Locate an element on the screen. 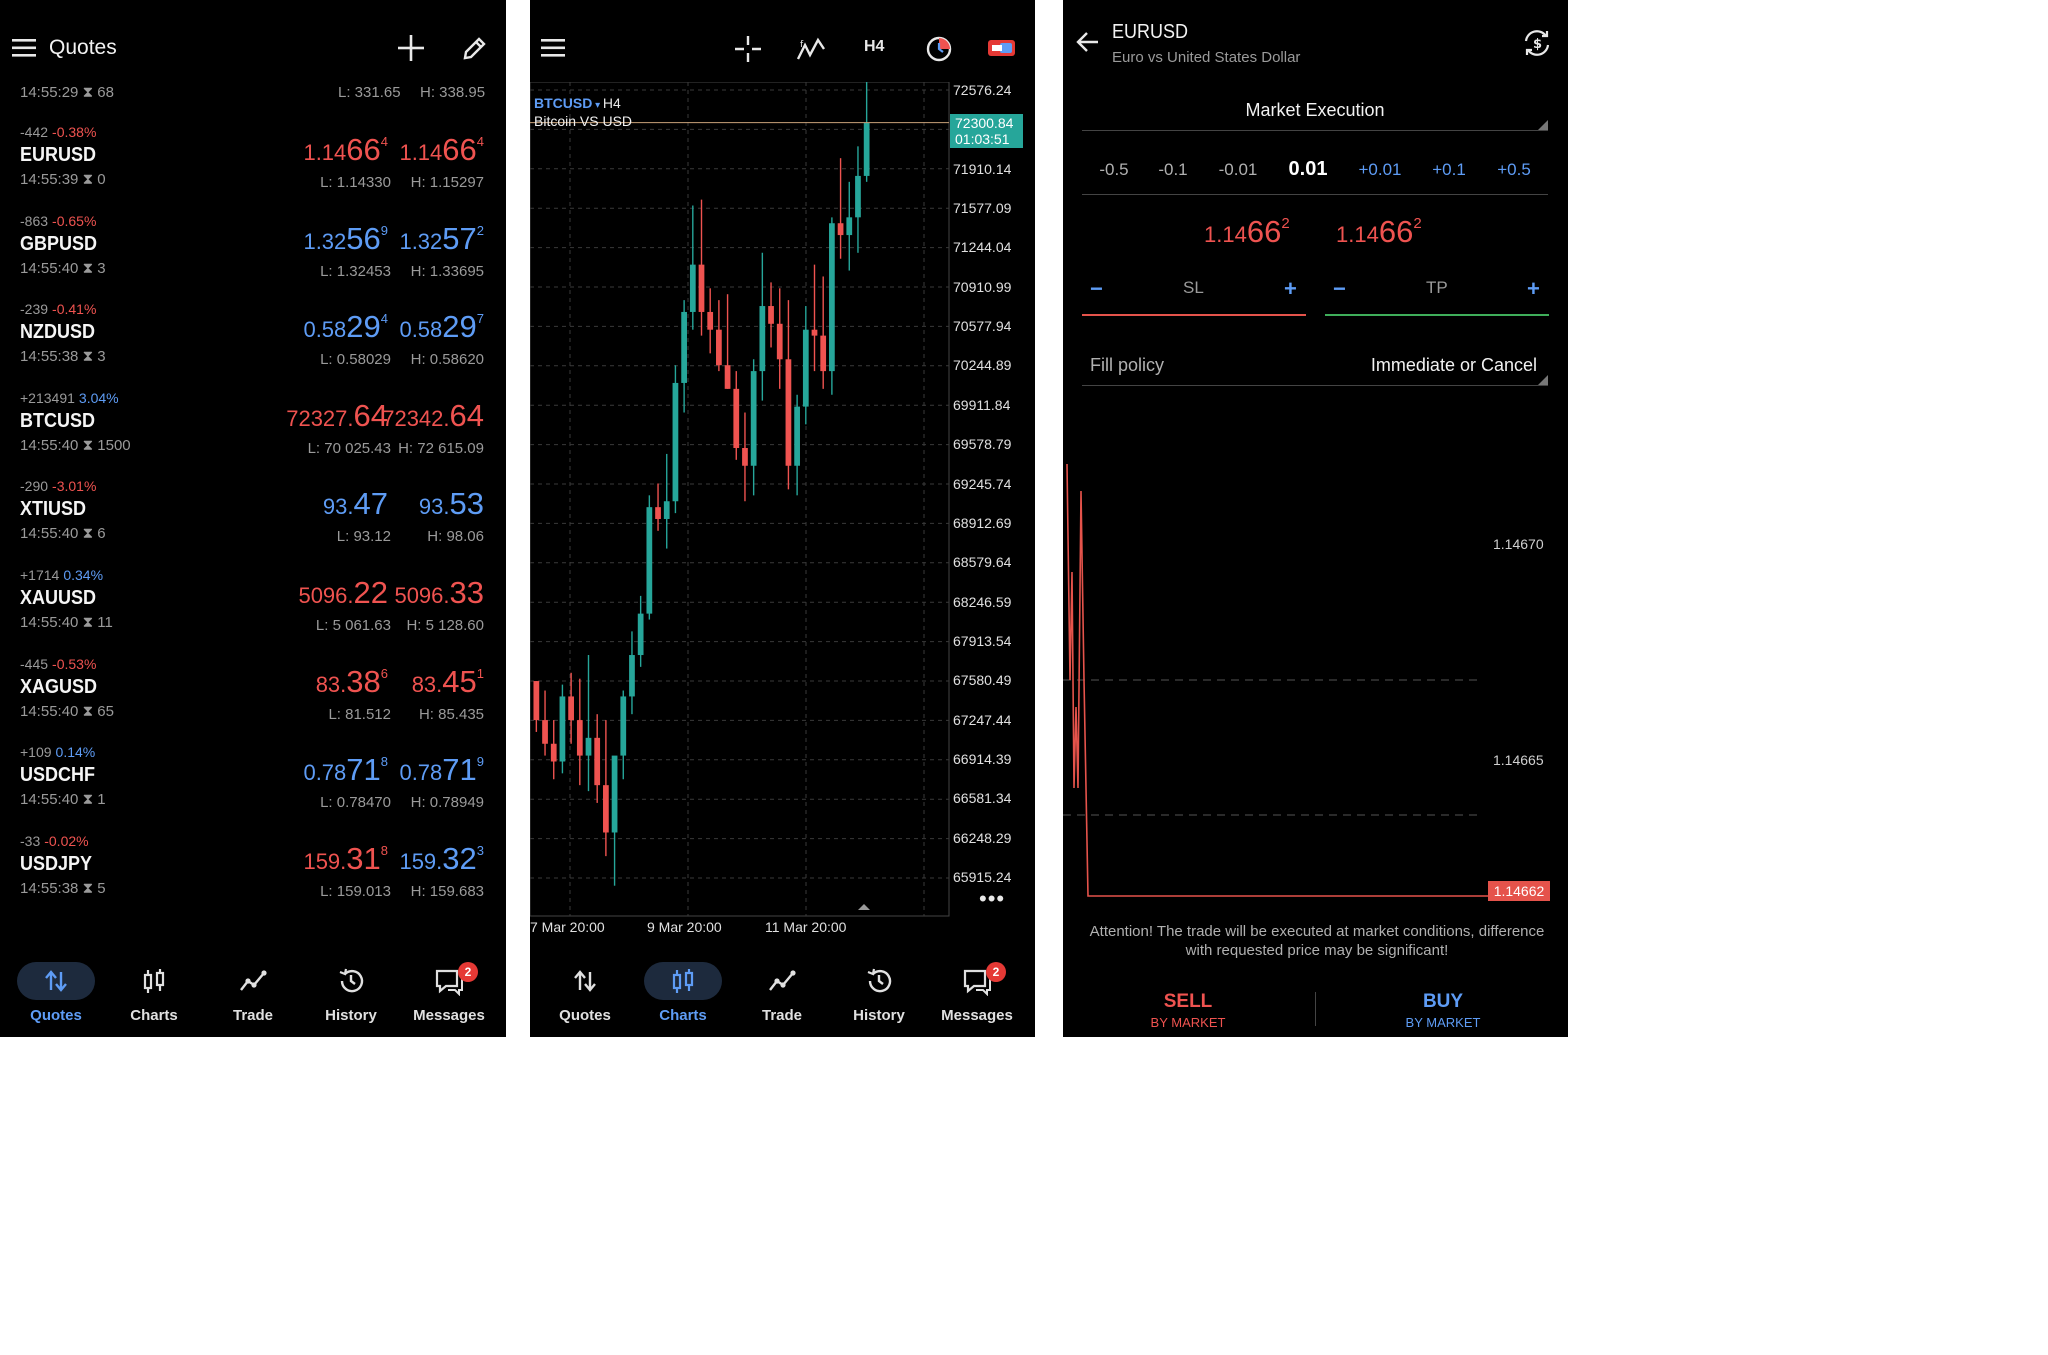 This screenshot has width=2048, height=1355. spread: 11 is located at coordinates (105, 622).